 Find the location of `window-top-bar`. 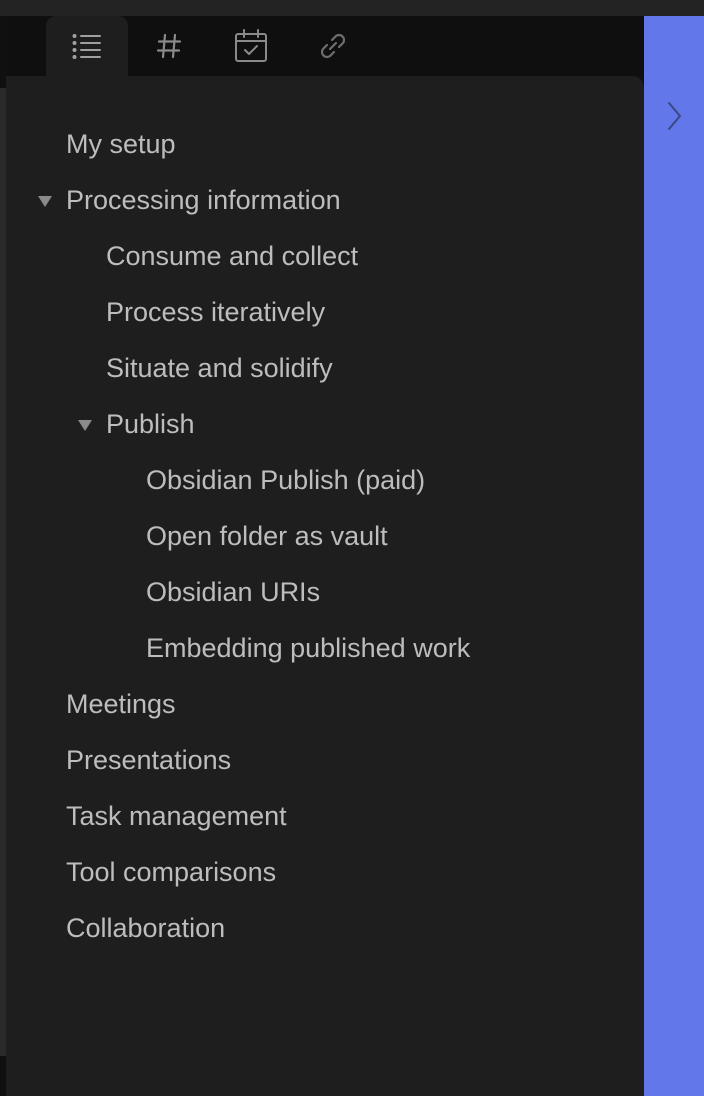

window-top-bar is located at coordinates (352, 8).